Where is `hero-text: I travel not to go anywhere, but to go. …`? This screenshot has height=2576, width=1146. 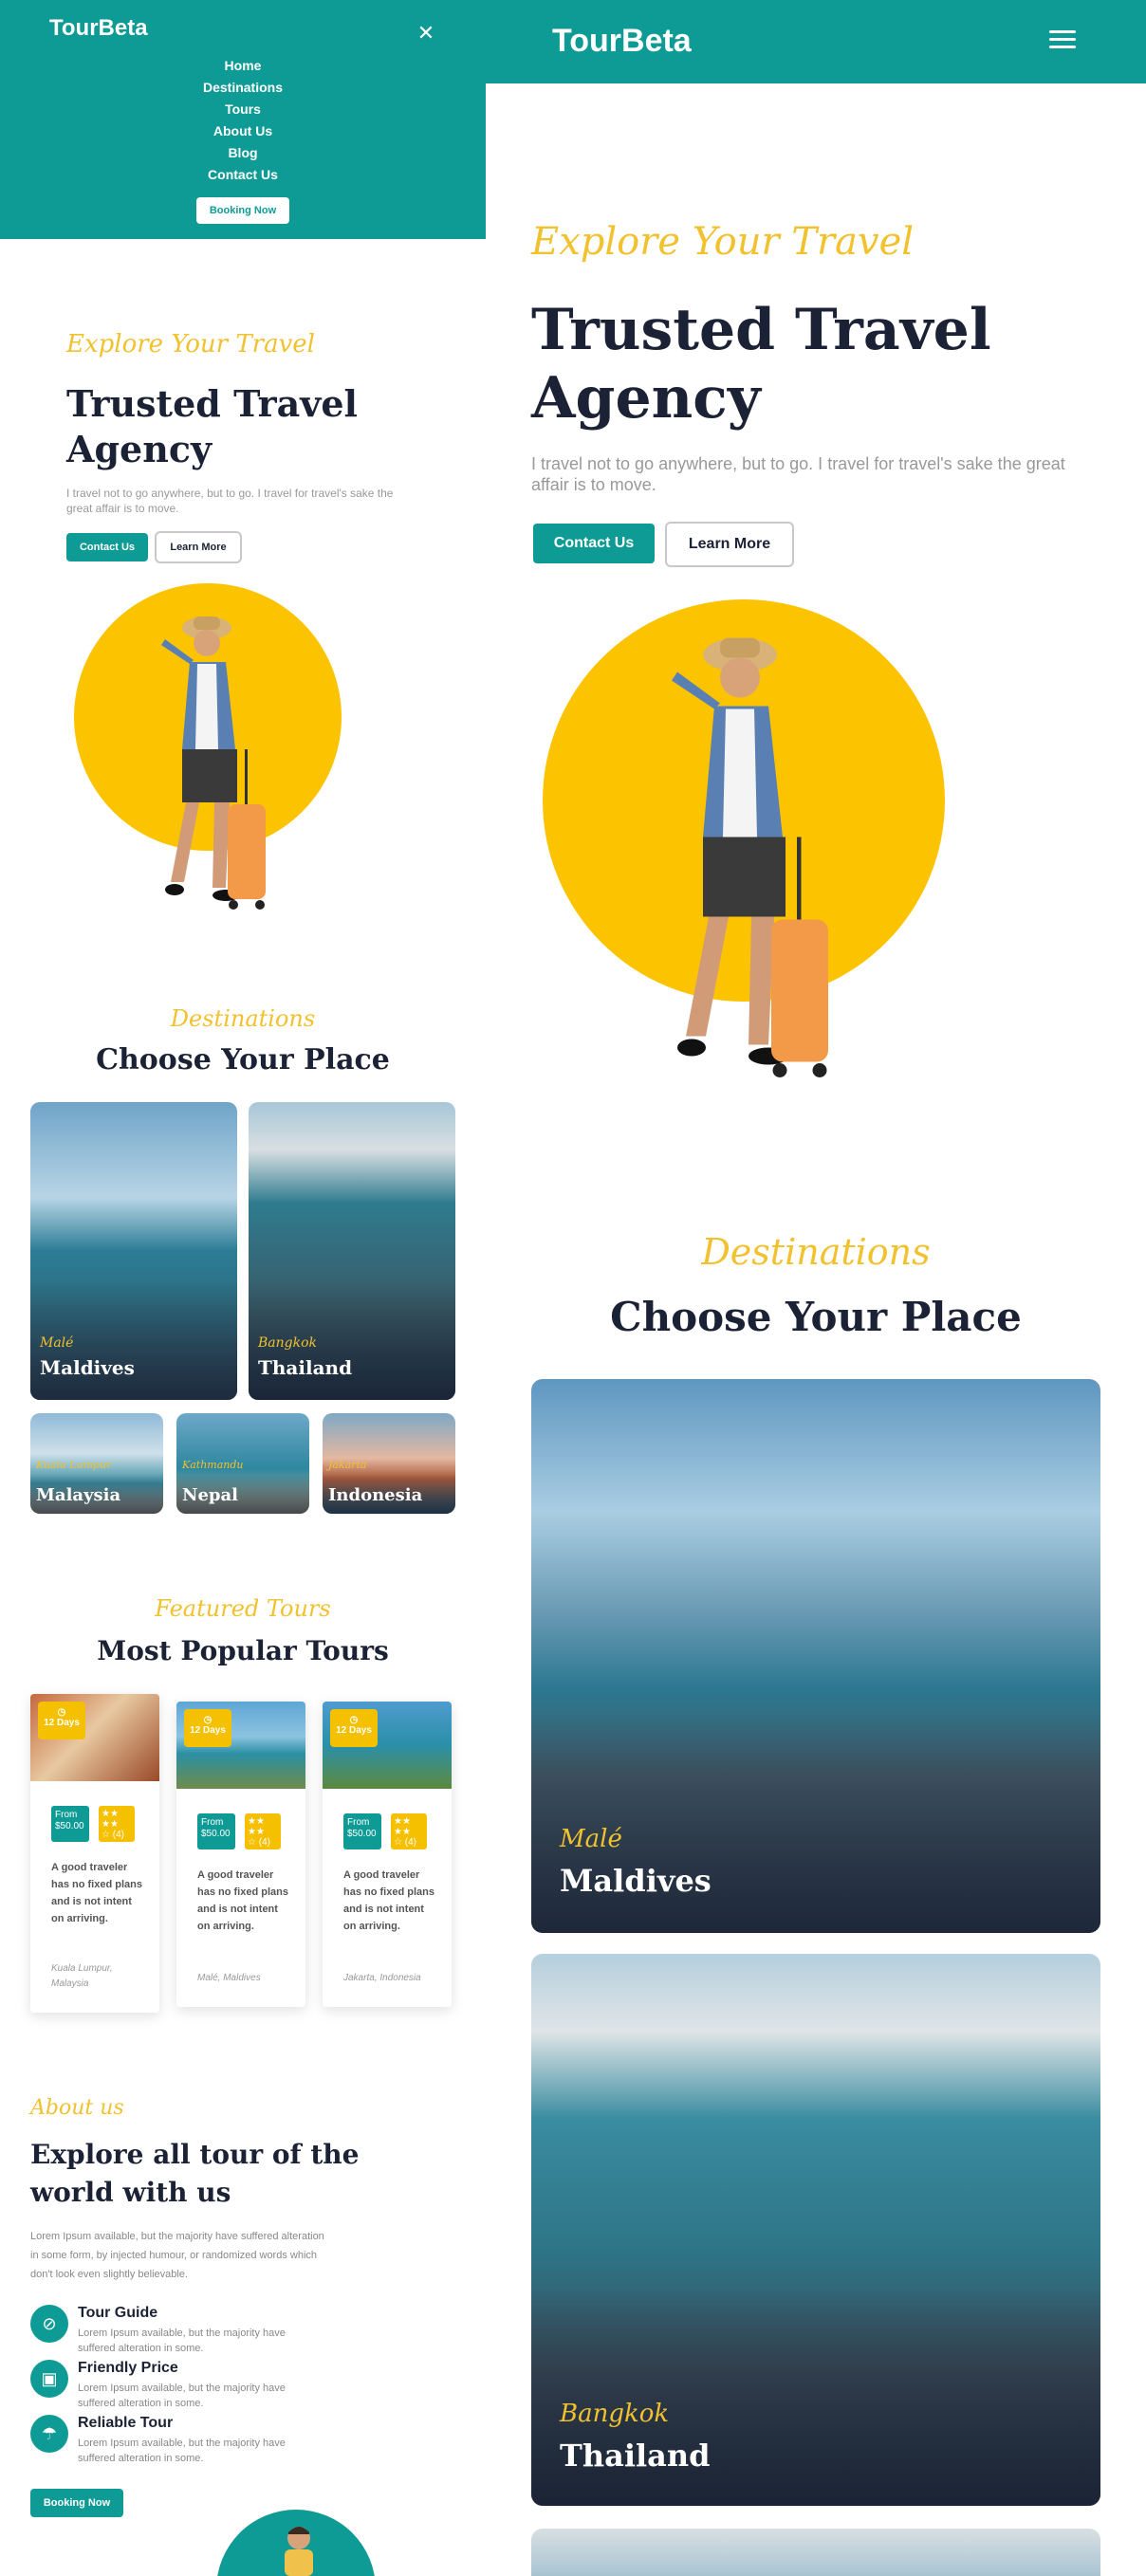
hero-text: I travel not to go anywhere, but to go. … is located at coordinates (798, 474).